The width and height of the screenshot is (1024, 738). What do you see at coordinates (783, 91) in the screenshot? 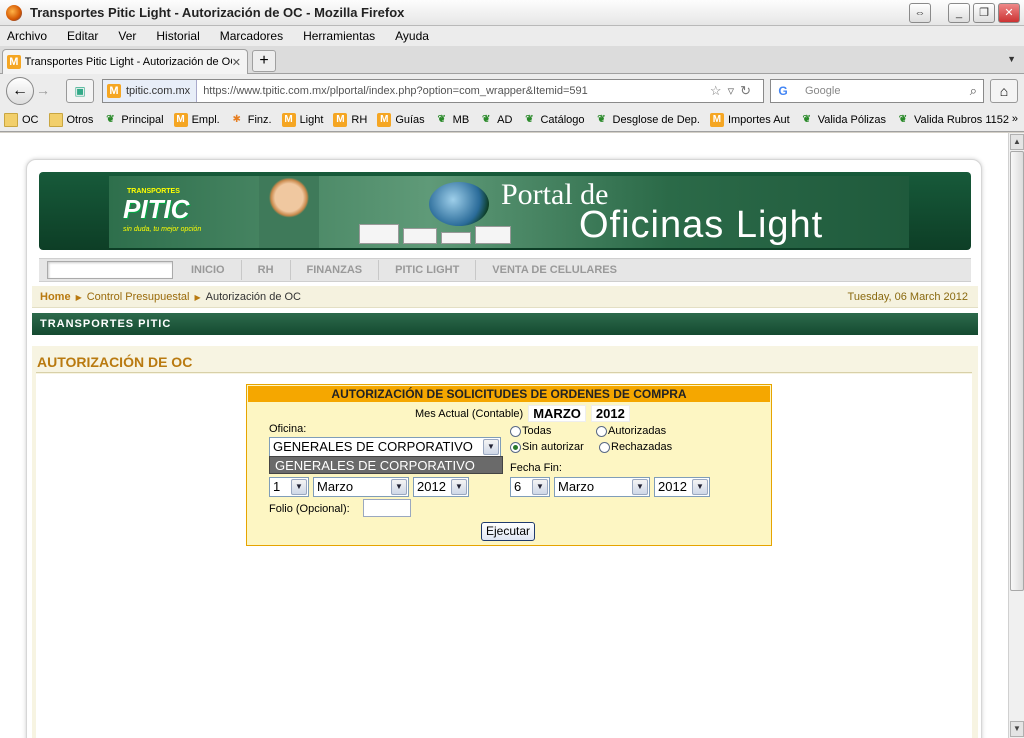
I see `google-icon: G` at bounding box center [783, 91].